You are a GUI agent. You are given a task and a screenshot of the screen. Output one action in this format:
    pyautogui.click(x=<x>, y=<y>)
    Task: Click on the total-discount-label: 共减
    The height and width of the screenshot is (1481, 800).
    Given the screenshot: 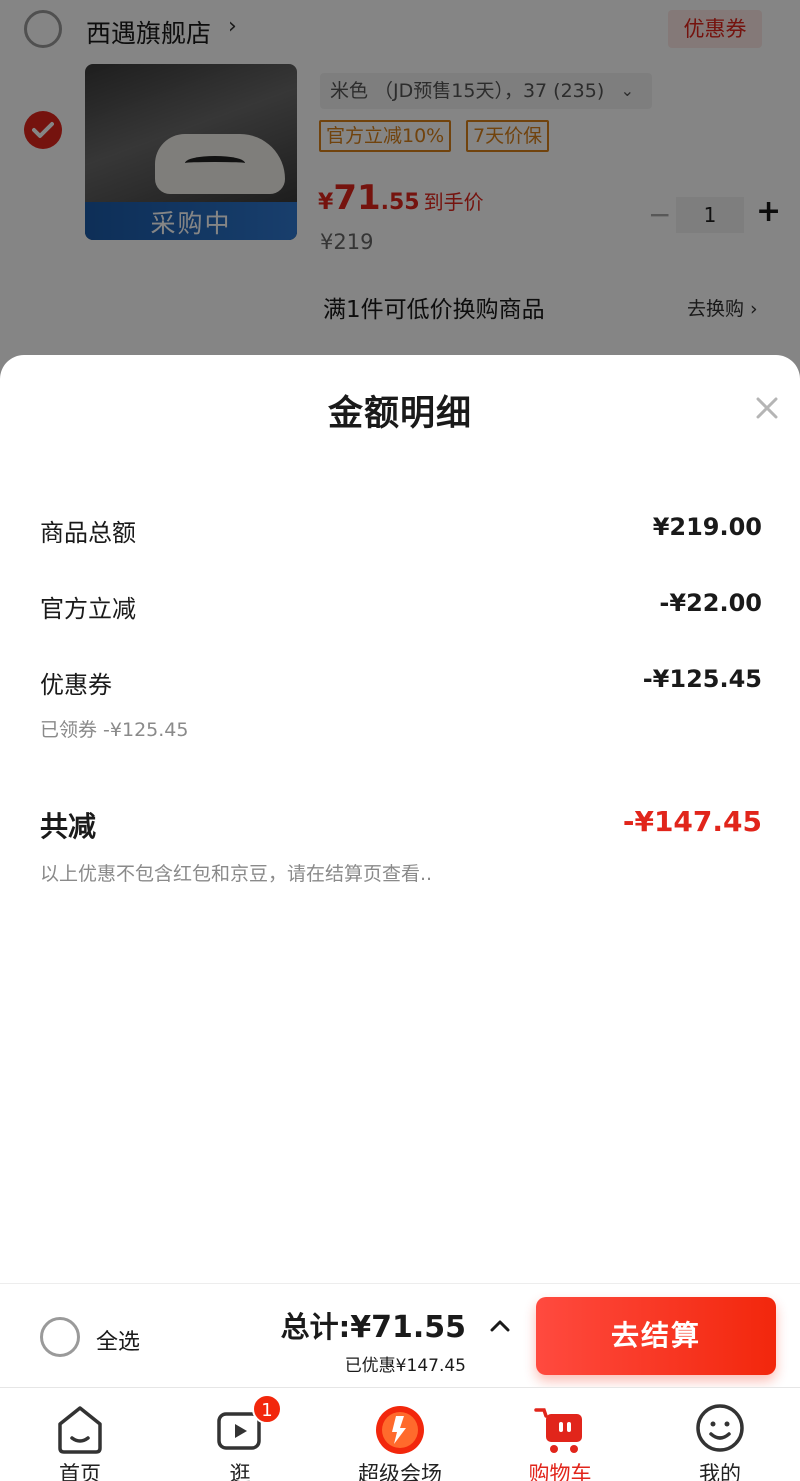 What is the action you would take?
    pyautogui.click(x=68, y=826)
    